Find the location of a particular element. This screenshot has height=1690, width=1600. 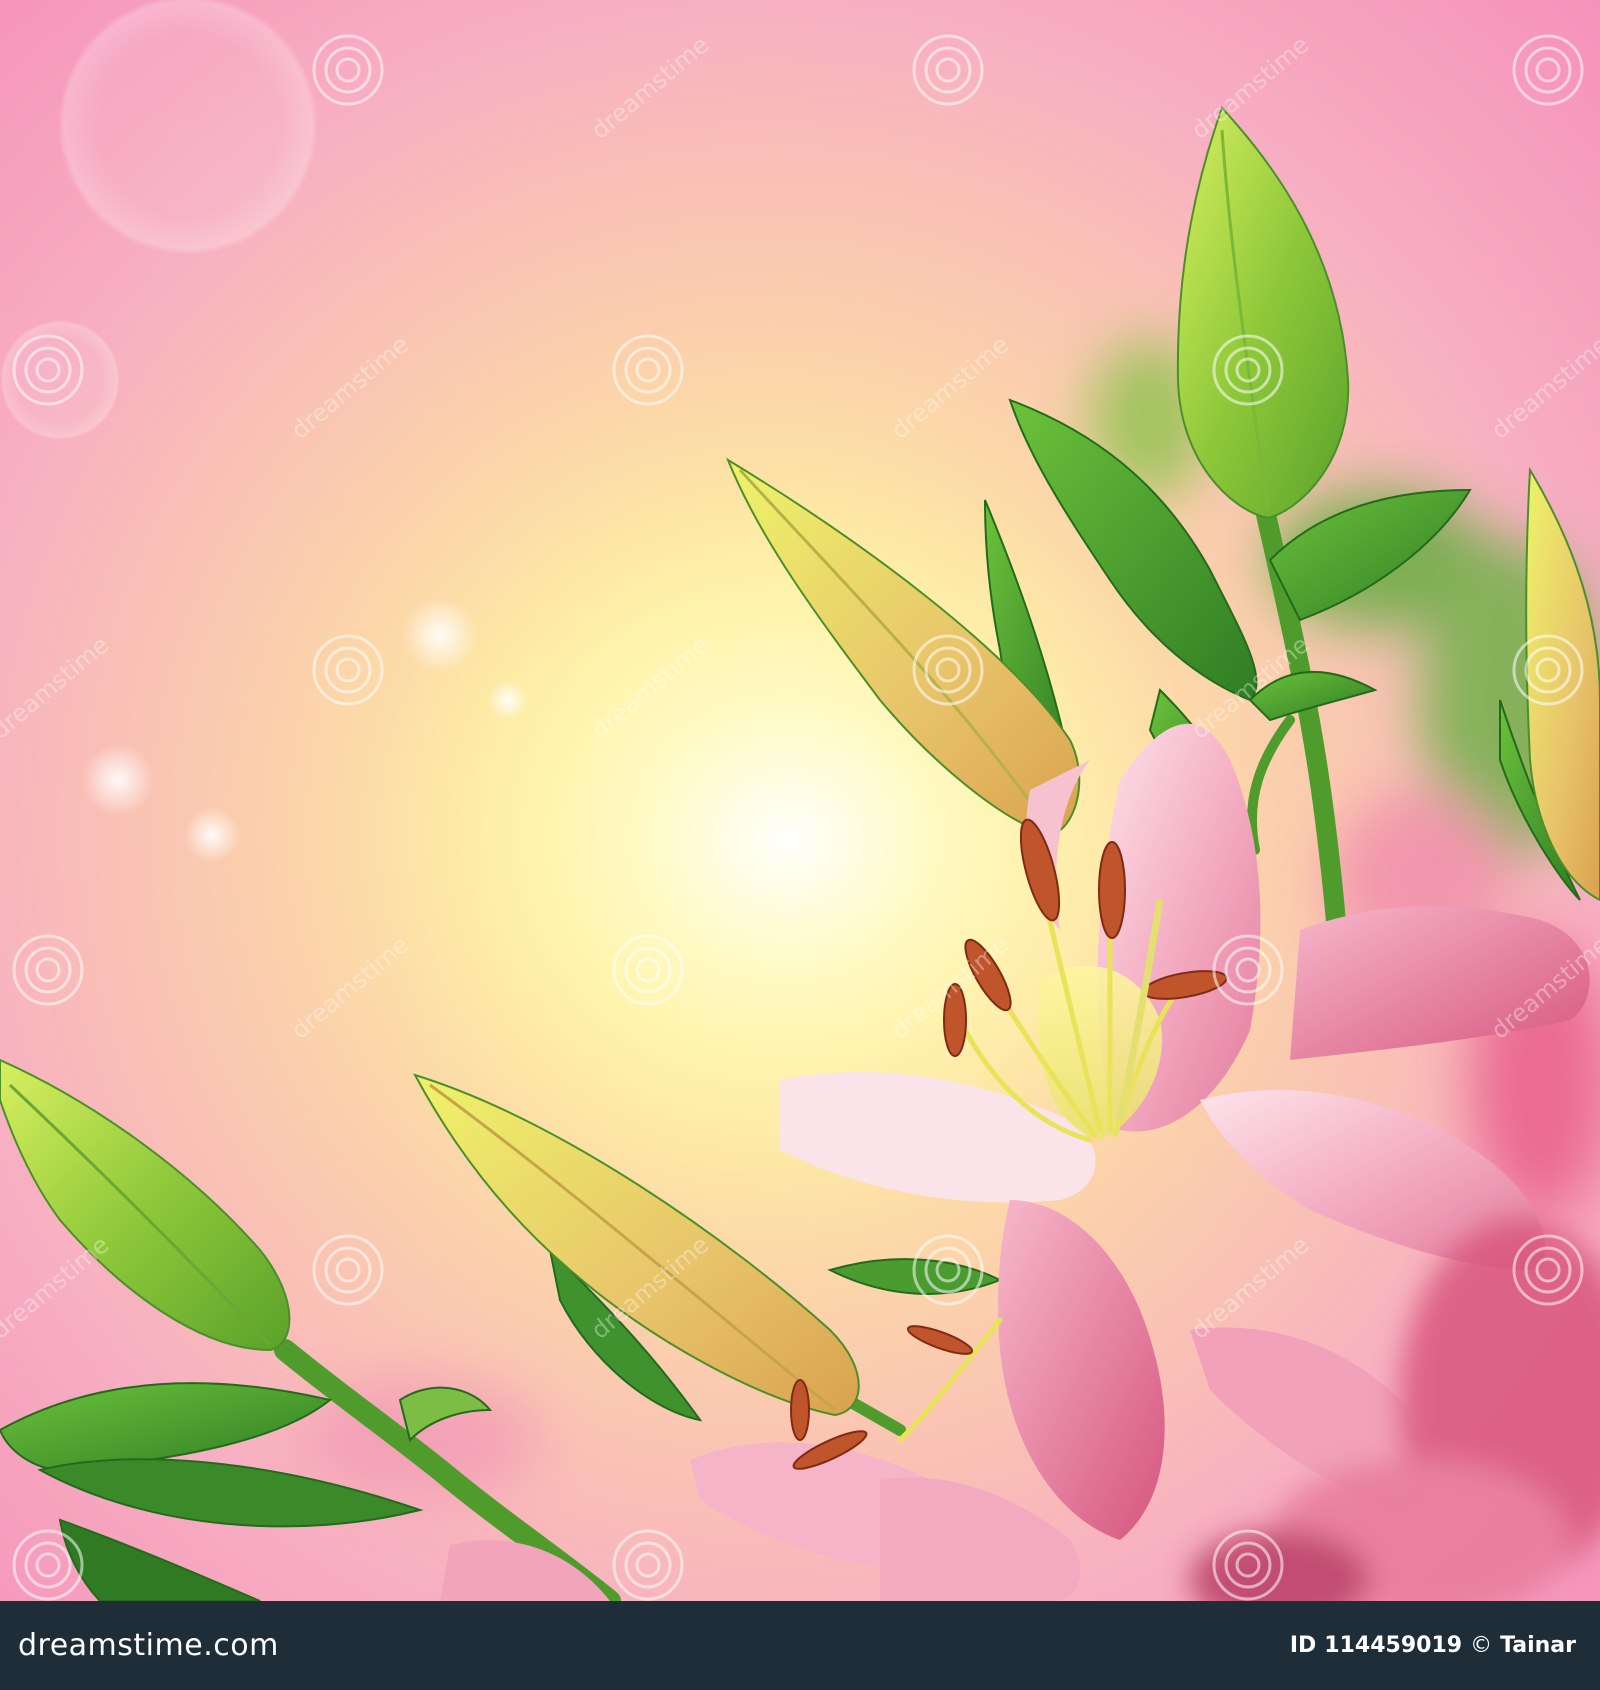

image-id: 114459019 is located at coordinates (1393, 1645).